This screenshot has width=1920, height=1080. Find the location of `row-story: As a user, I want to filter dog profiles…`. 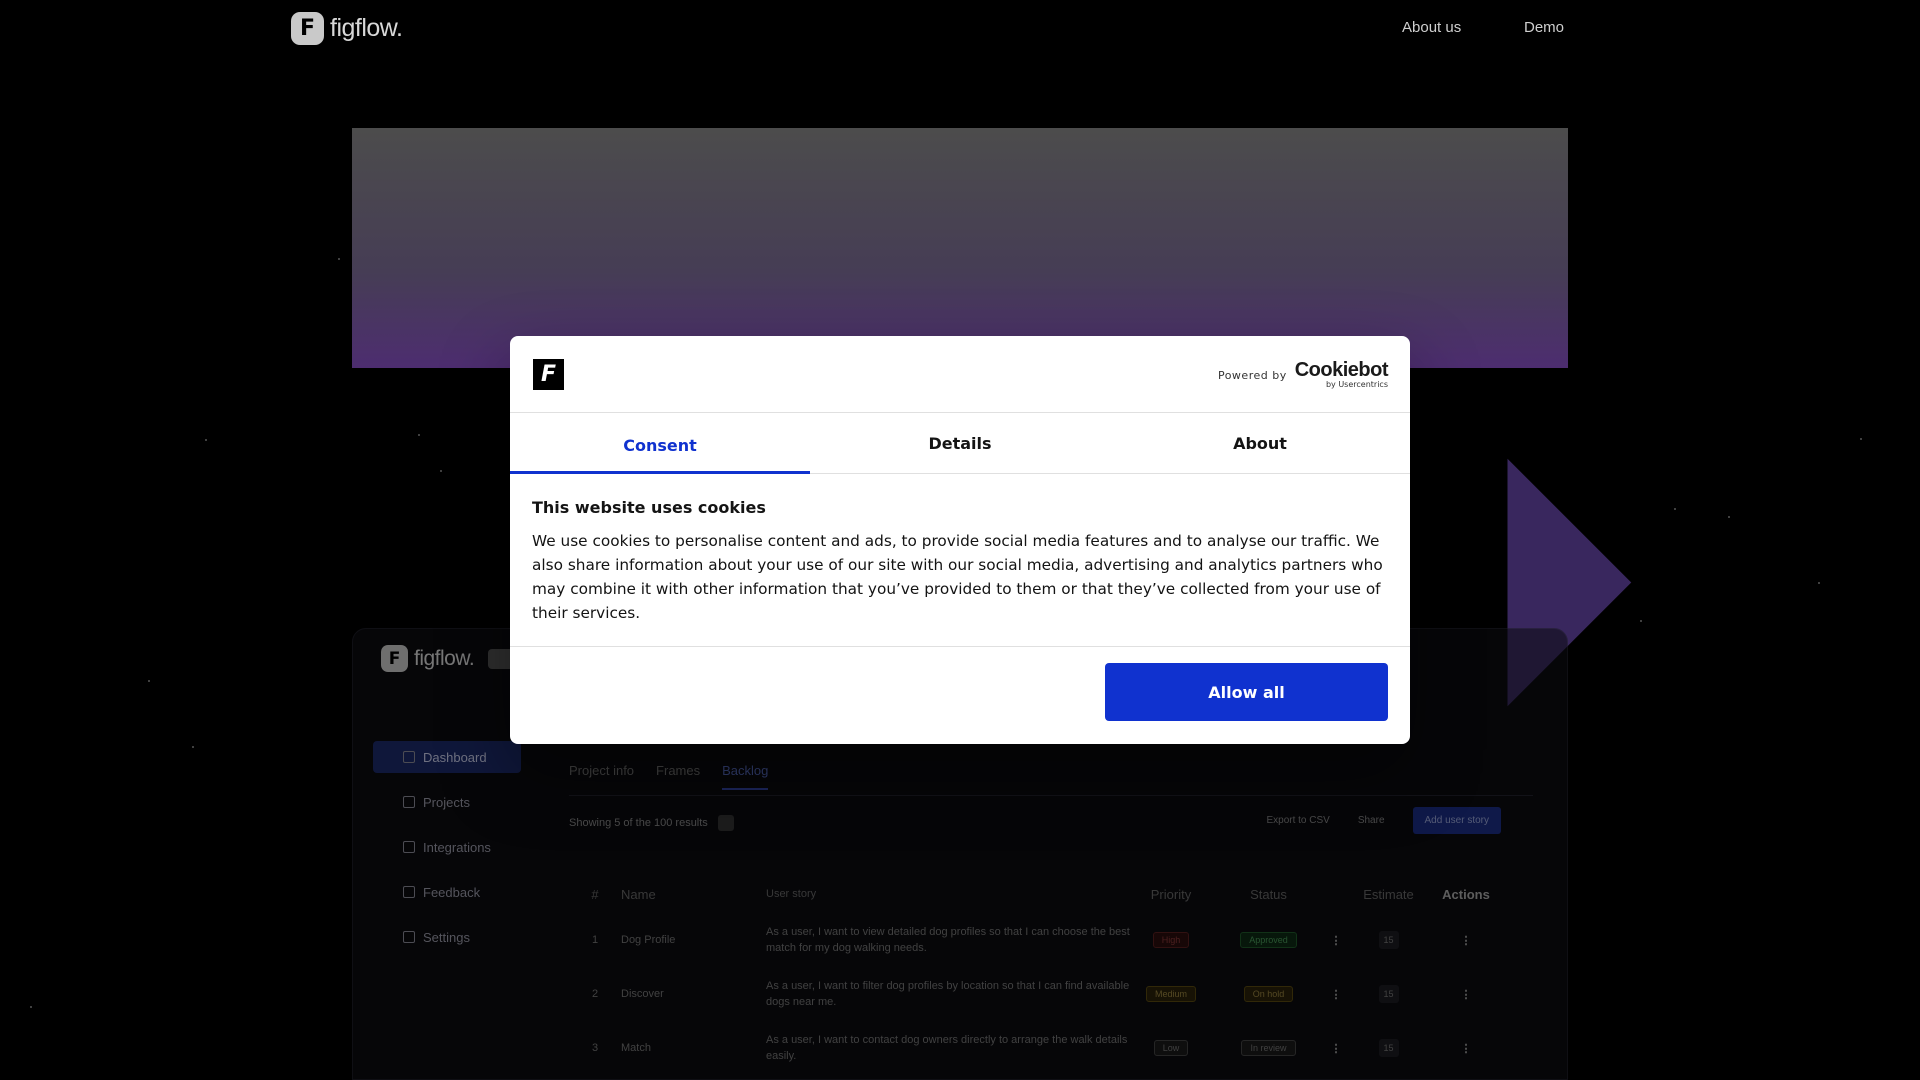

row-story: As a user, I want to filter dog profiles… is located at coordinates (948, 994).